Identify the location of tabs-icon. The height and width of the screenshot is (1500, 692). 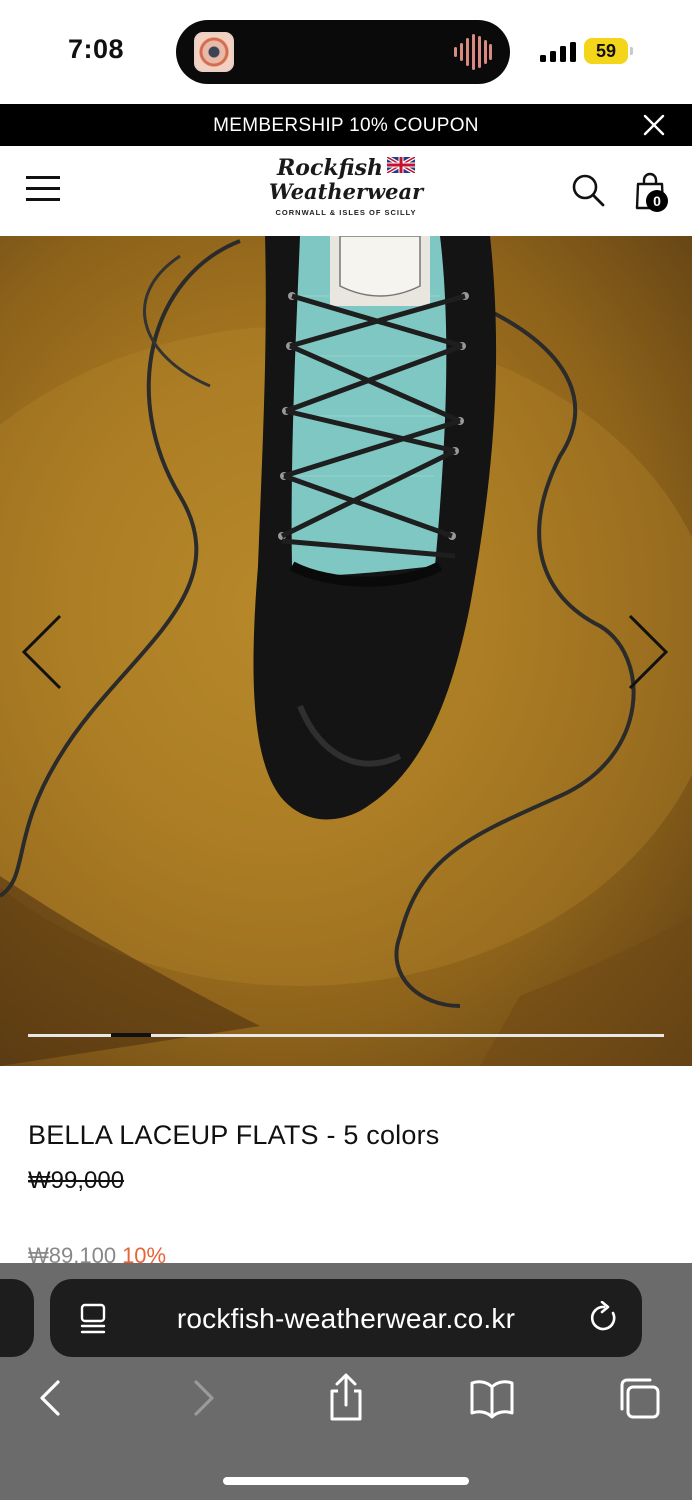
(640, 1398).